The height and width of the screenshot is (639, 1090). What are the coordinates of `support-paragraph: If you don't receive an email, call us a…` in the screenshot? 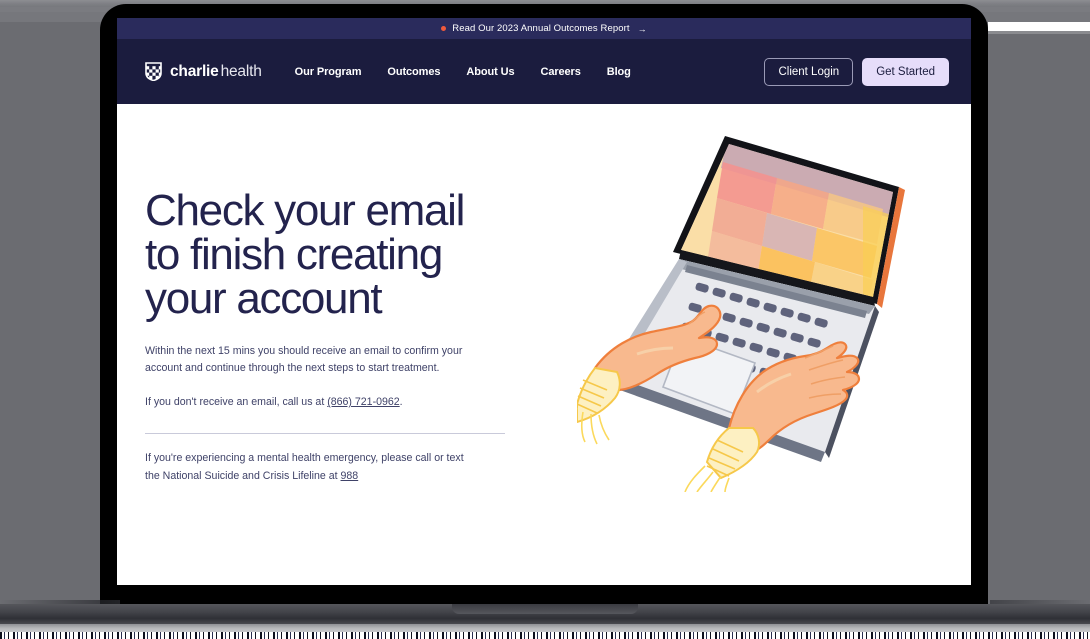 It's located at (319, 402).